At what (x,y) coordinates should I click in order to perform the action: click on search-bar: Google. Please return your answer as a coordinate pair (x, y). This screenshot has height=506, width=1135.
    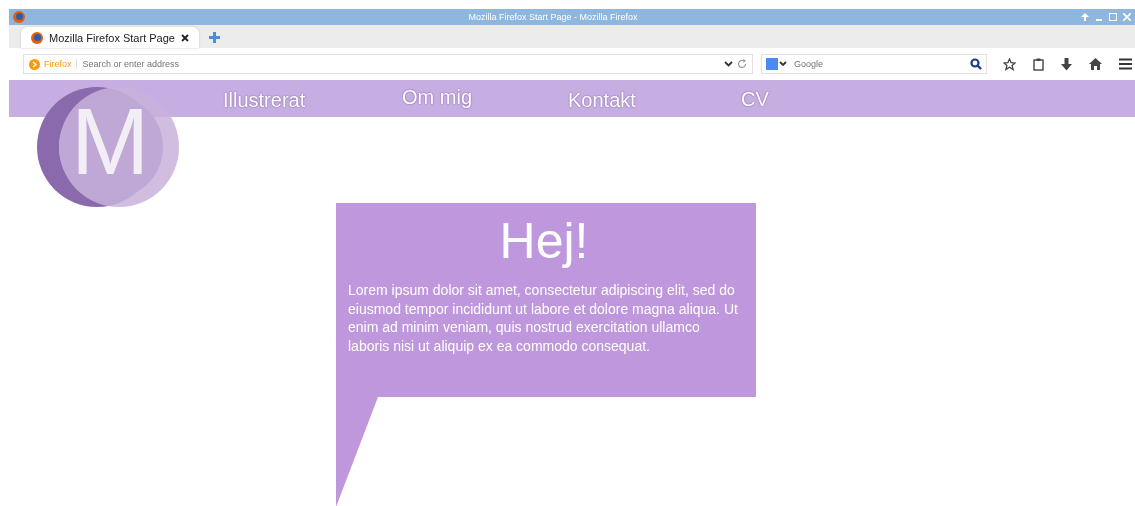
    Looking at the image, I should click on (874, 64).